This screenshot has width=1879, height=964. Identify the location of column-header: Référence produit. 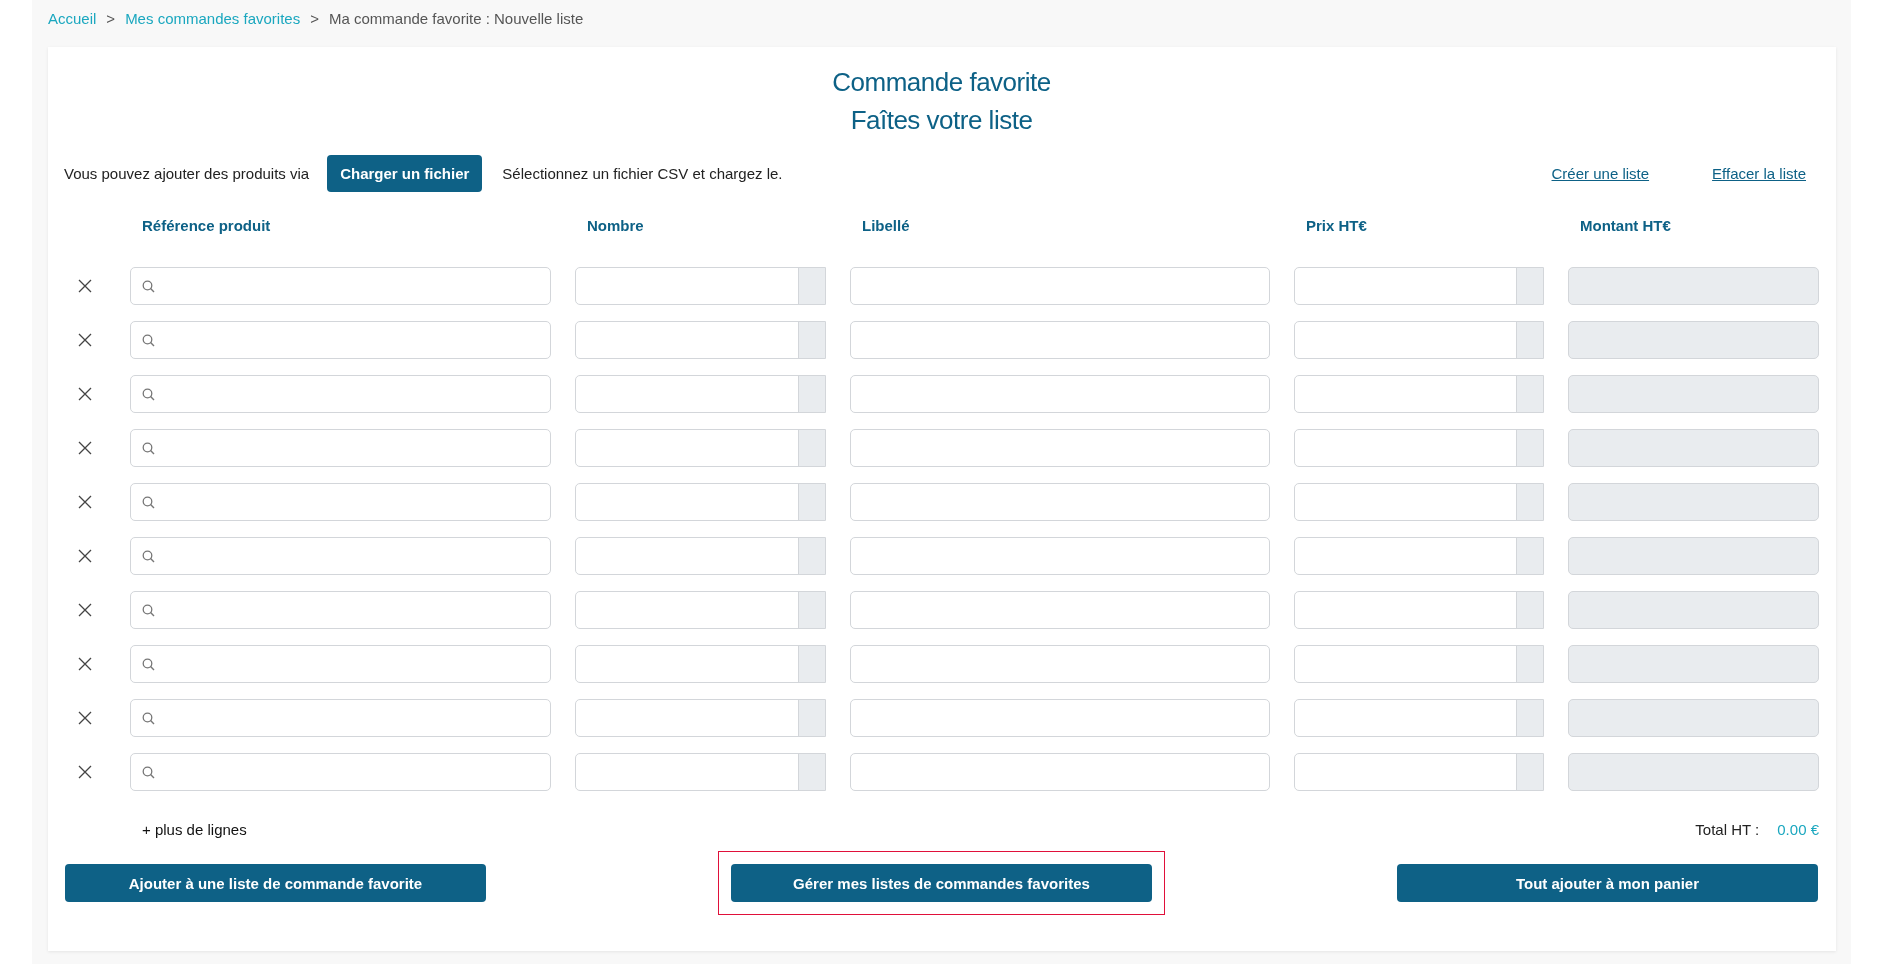
(206, 226).